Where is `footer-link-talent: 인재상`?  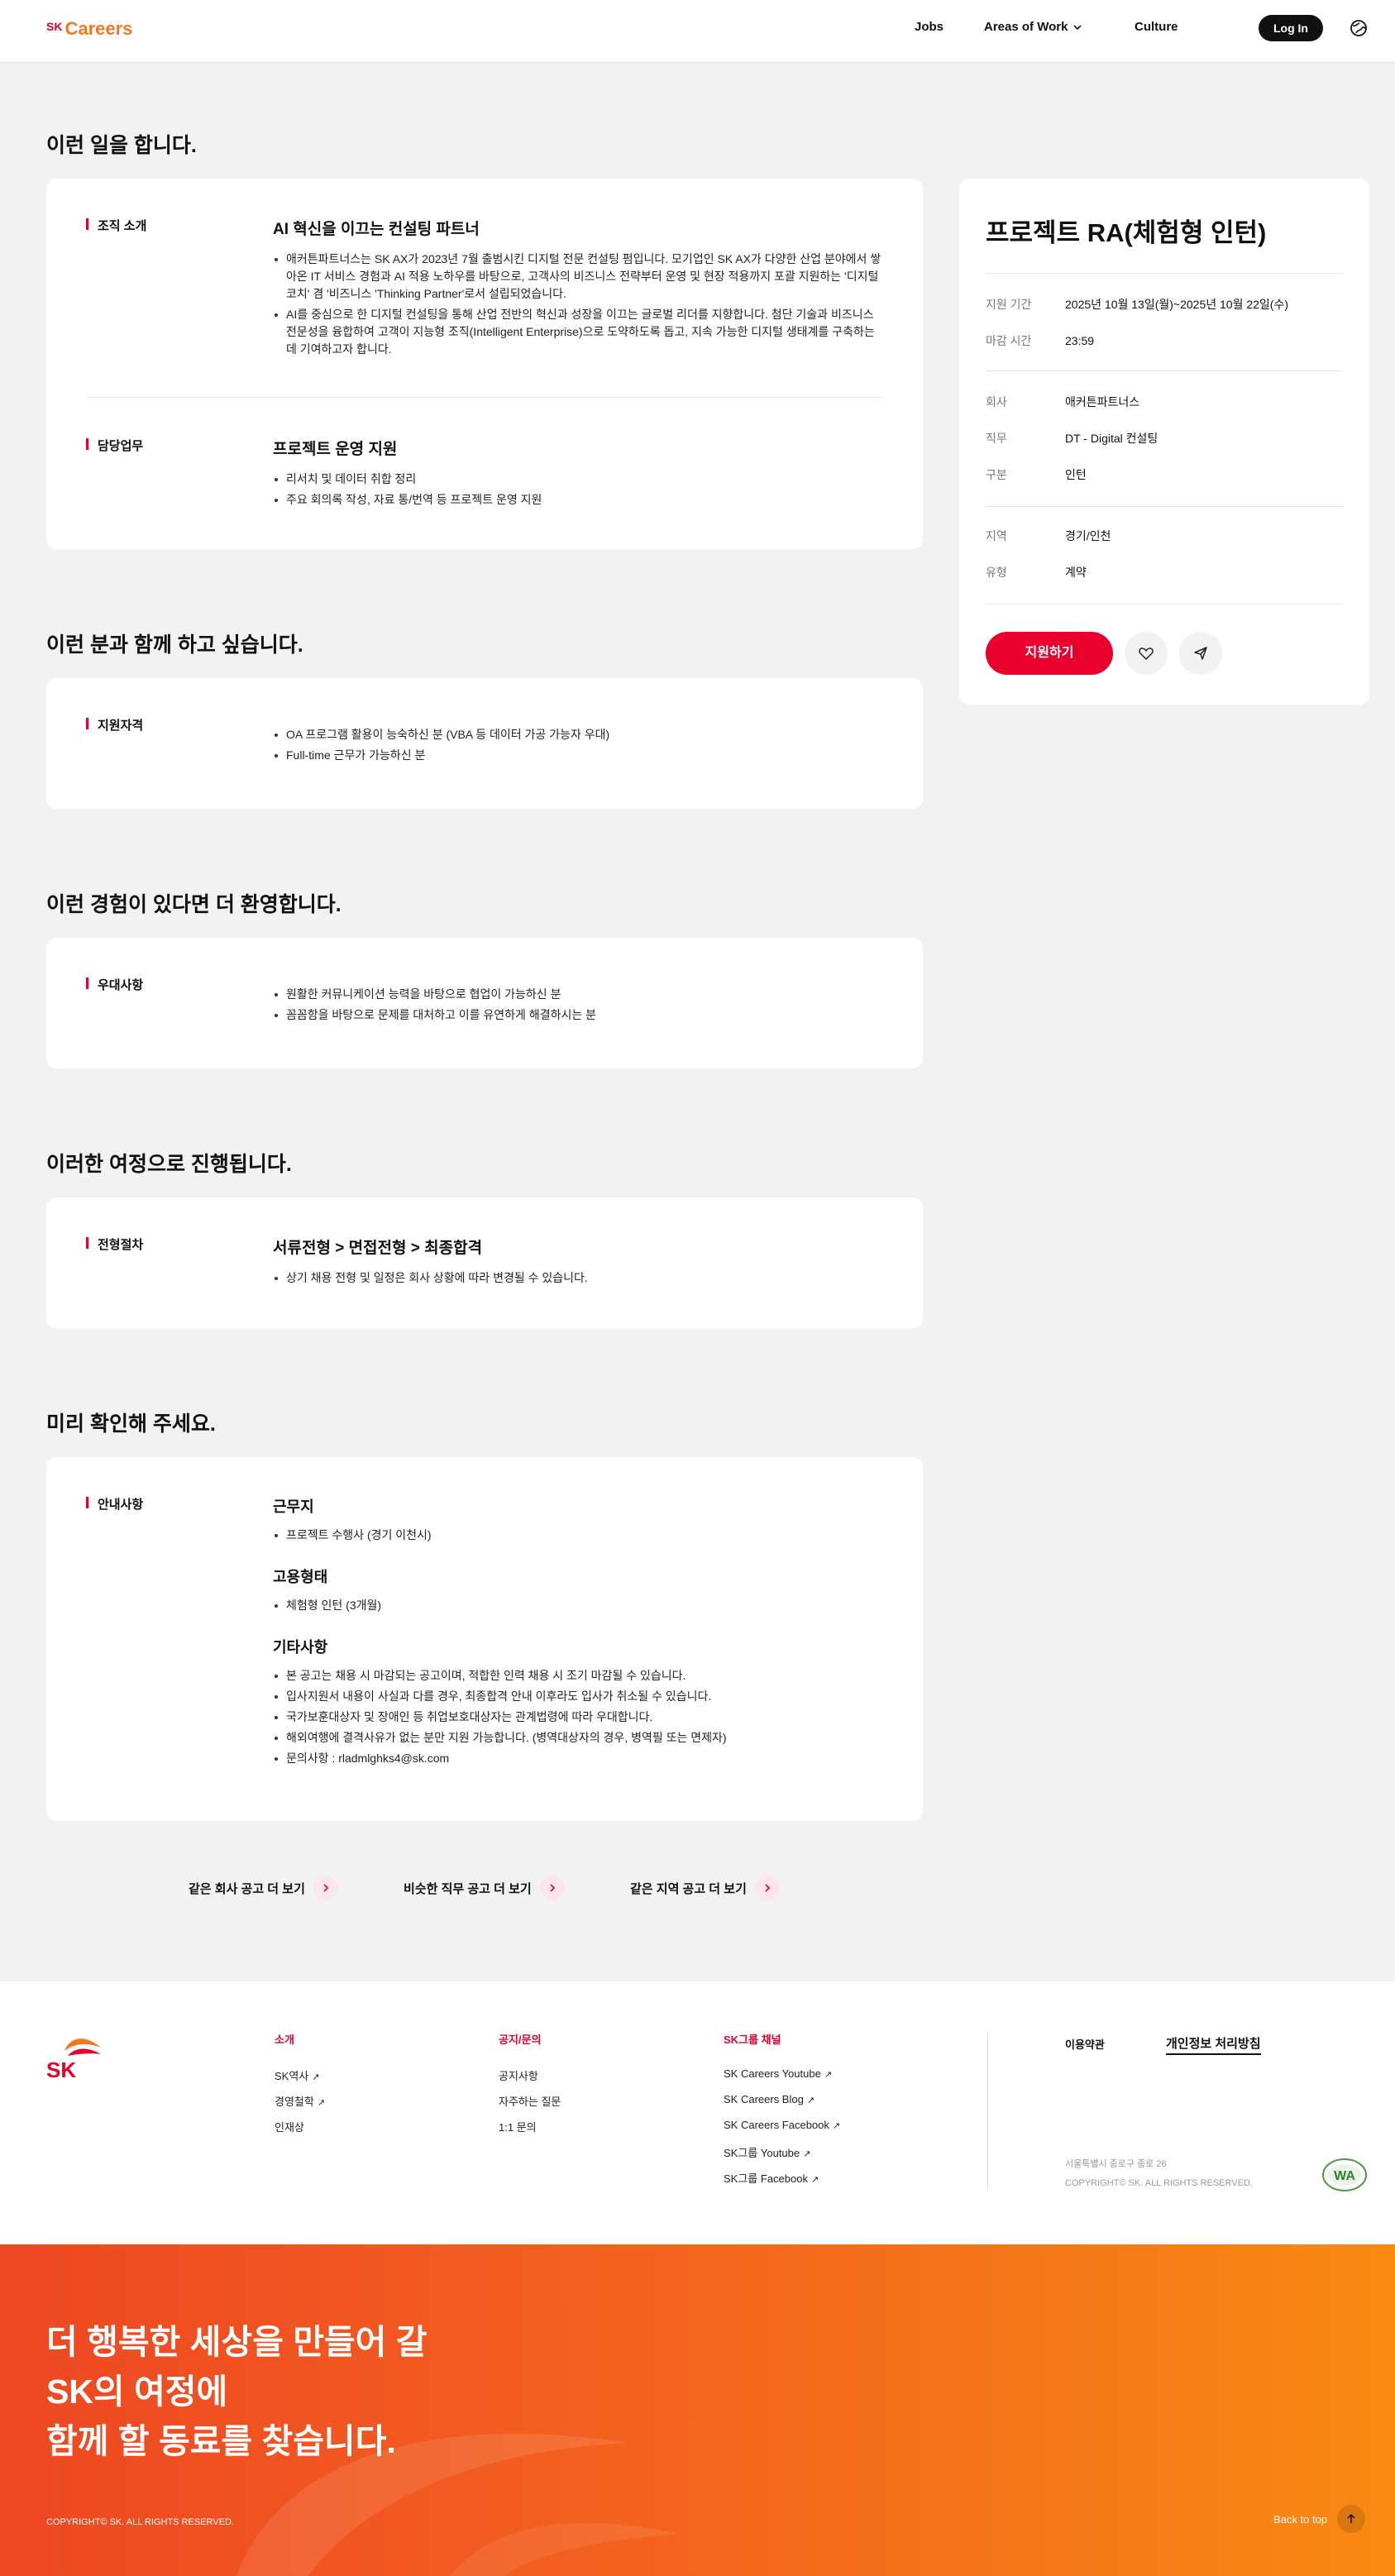
footer-link-talent: 인재상 is located at coordinates (289, 2126).